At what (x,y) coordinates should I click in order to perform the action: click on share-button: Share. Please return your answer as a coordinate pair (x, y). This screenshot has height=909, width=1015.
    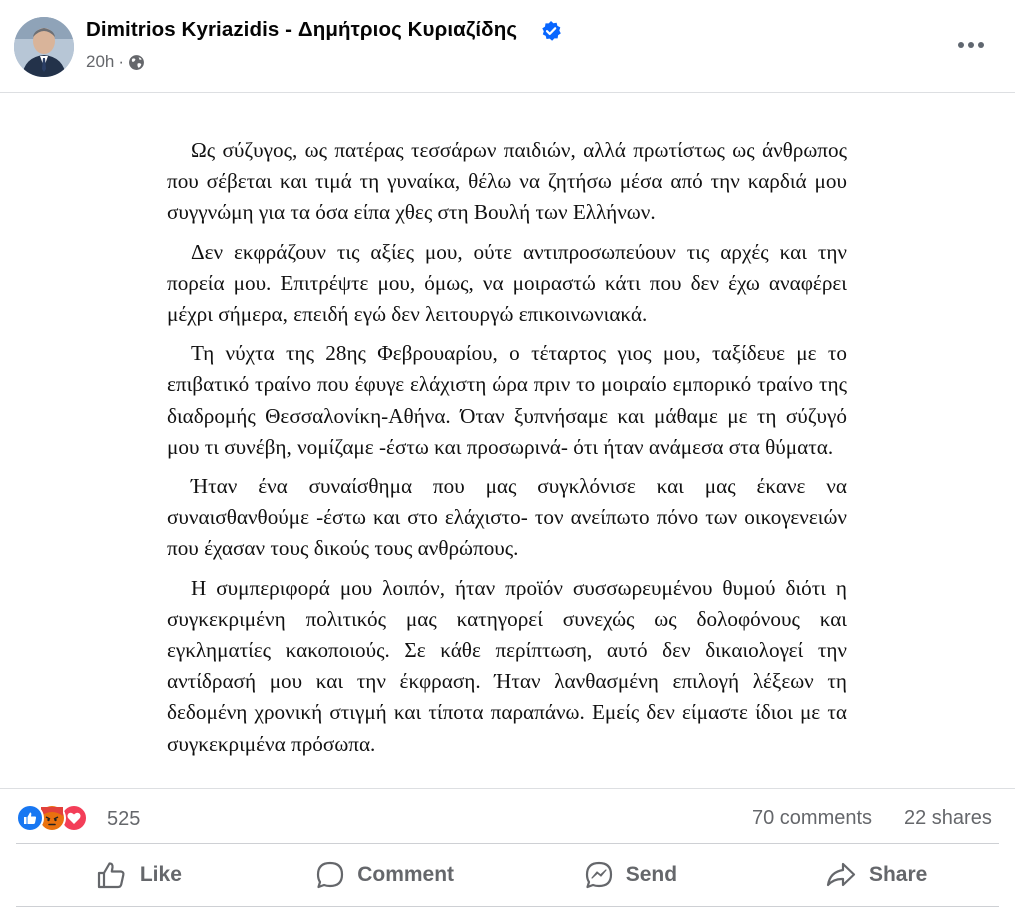
    Looking at the image, I should click on (876, 875).